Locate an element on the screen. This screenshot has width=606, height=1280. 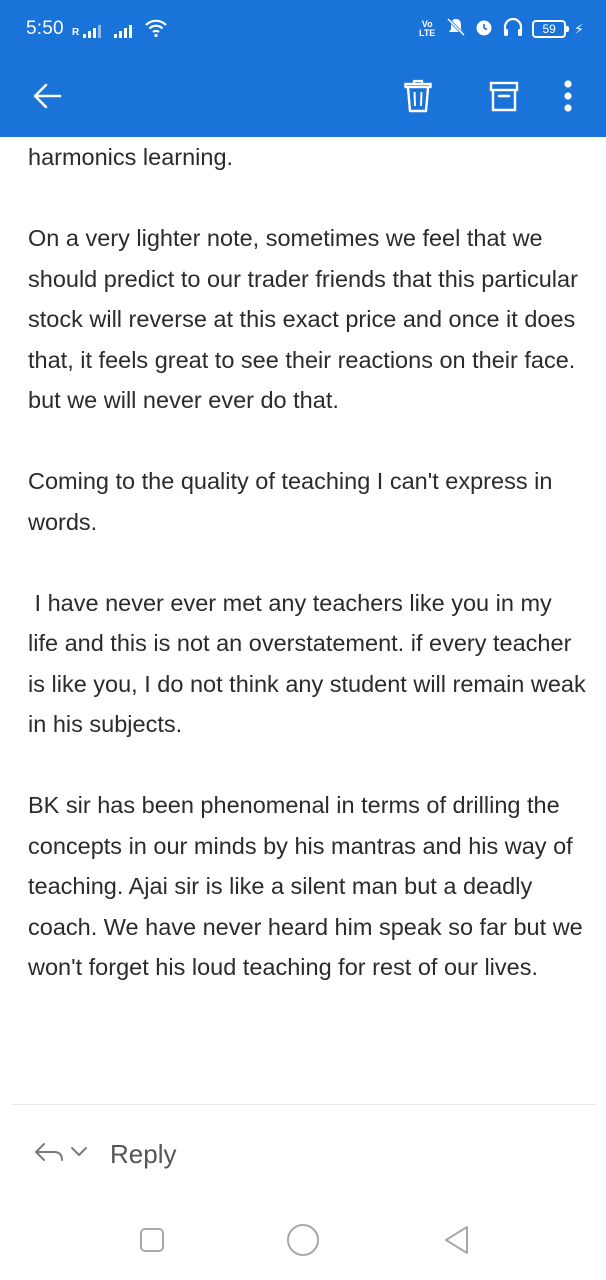
message-paragraph: harmonics learning. is located at coordinates (131, 157).